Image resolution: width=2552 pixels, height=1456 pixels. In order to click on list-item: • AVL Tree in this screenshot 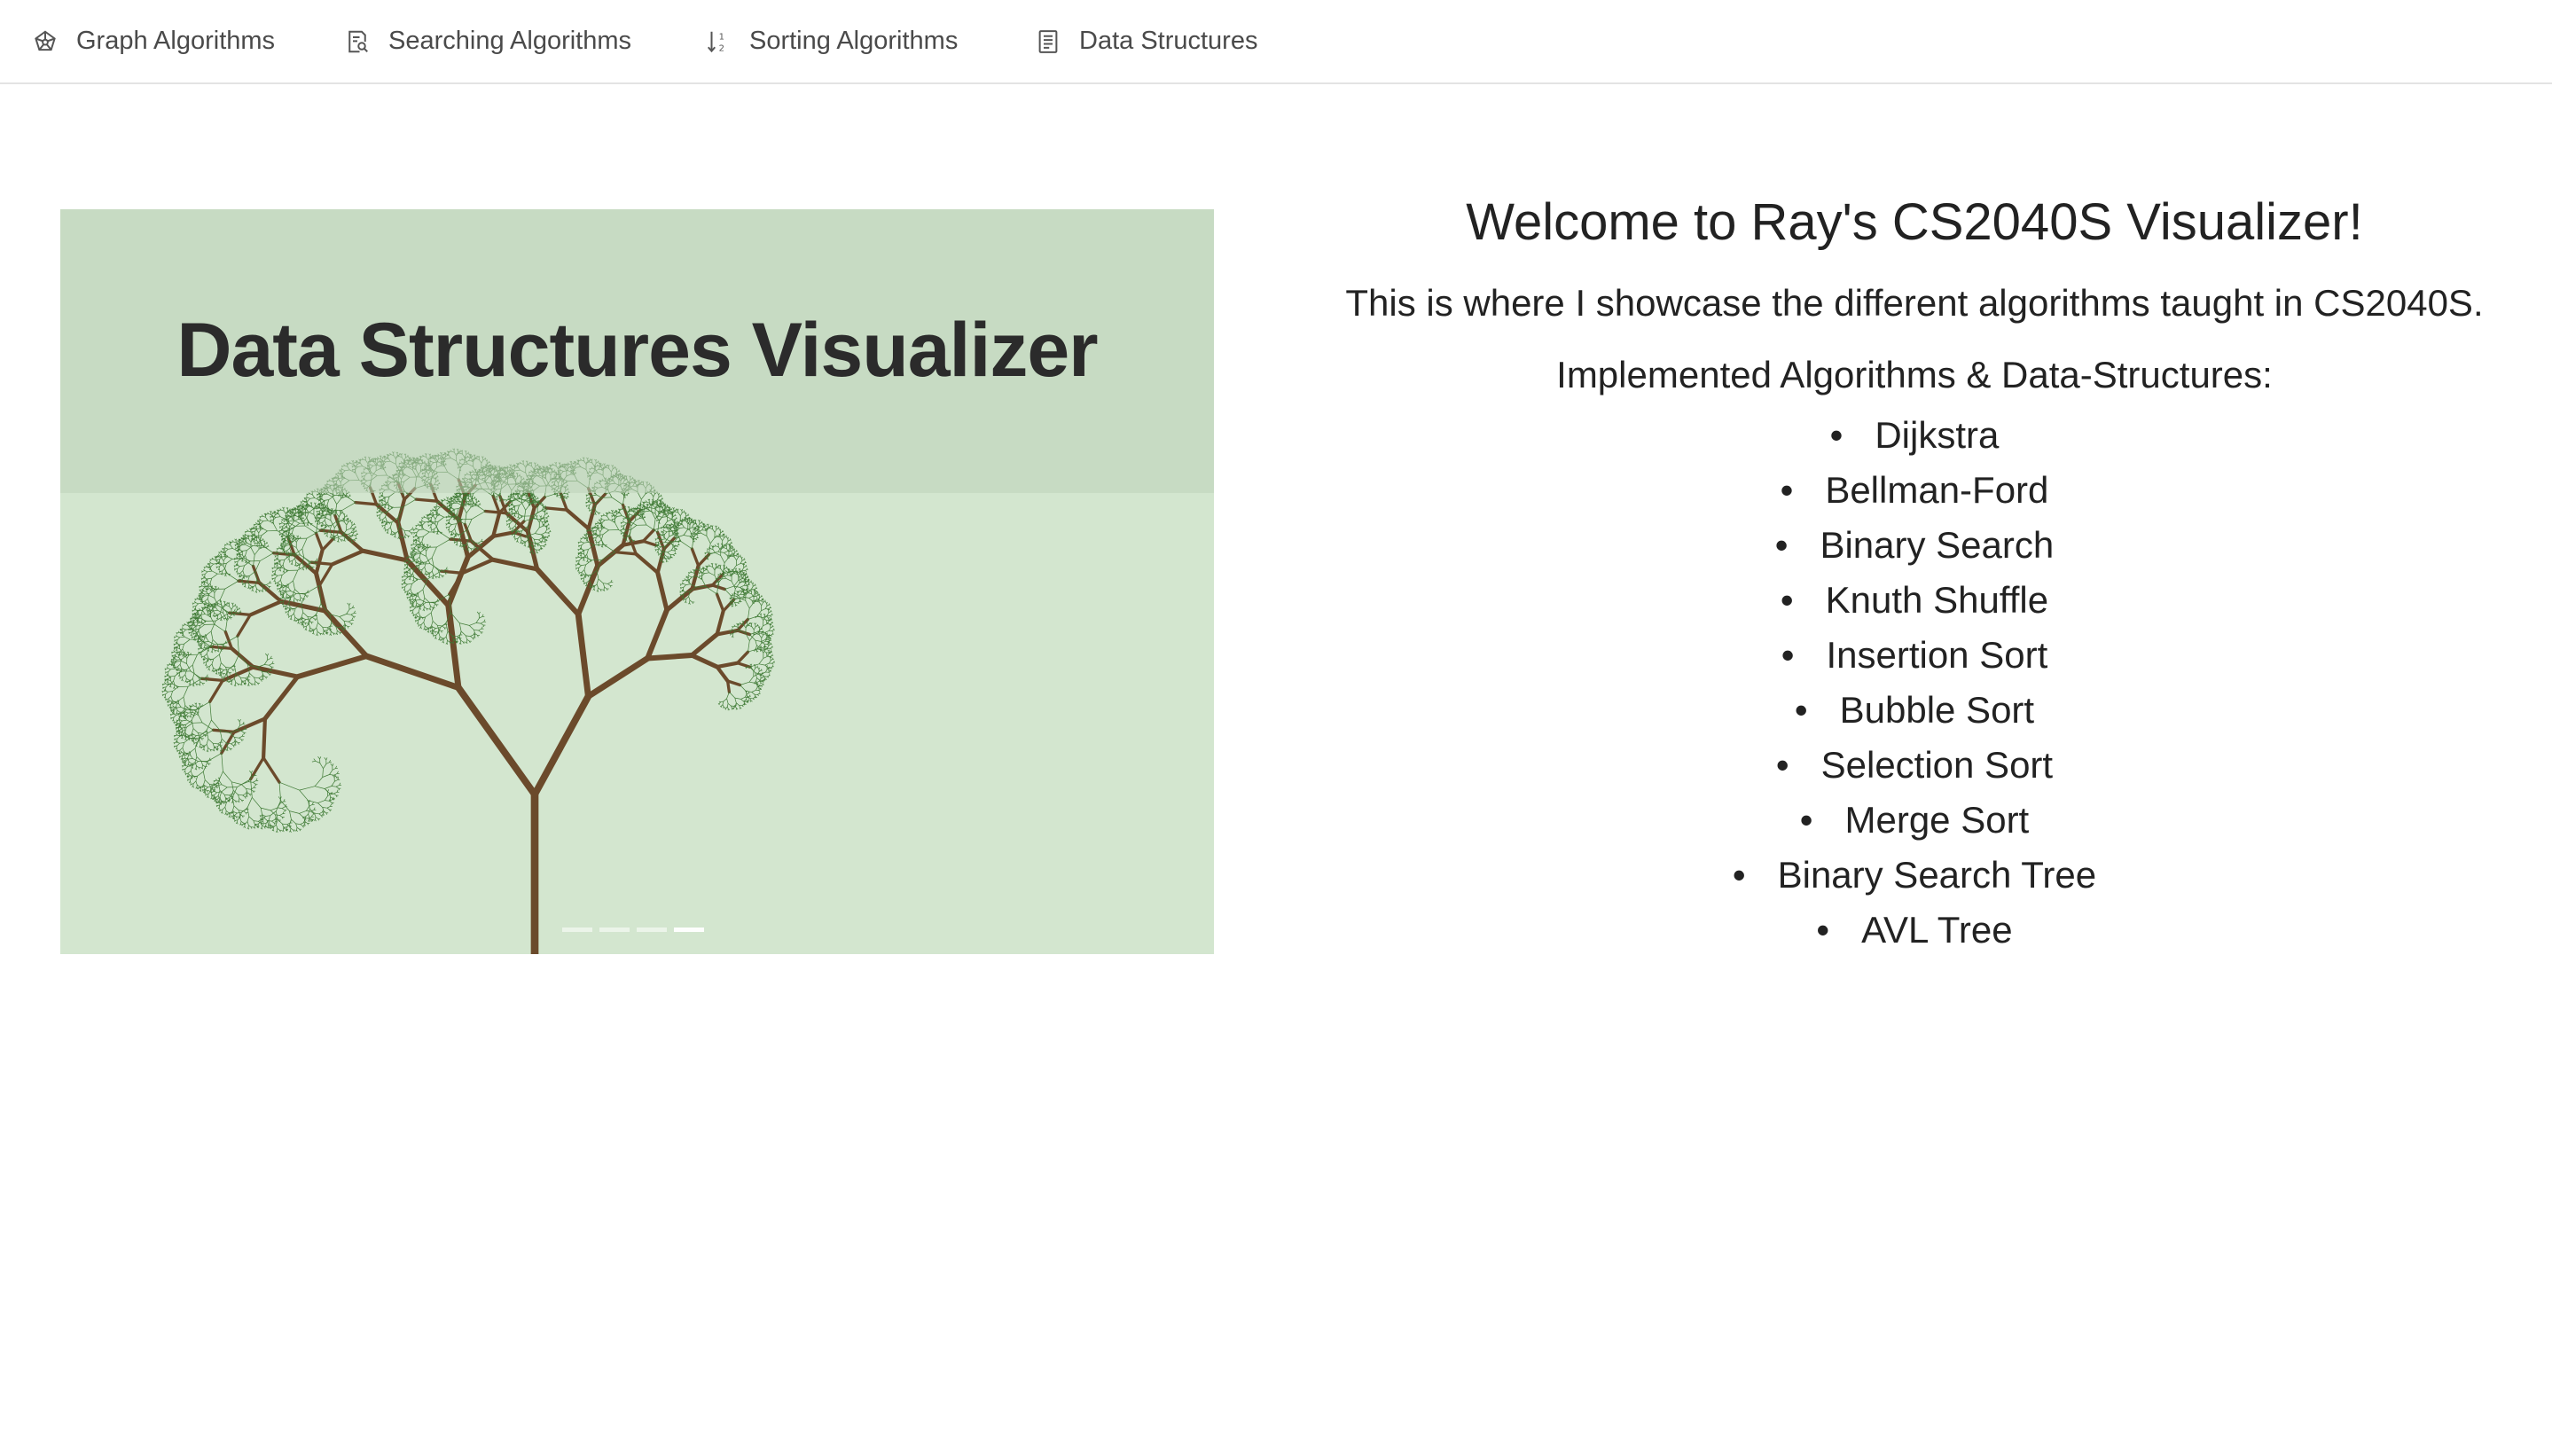, I will do `click(1914, 930)`.